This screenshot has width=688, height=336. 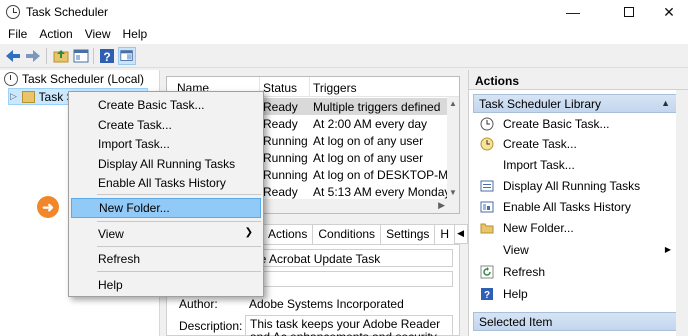 I want to click on context-display-running-tasks: Display All Running Tasks, so click(x=166, y=164).